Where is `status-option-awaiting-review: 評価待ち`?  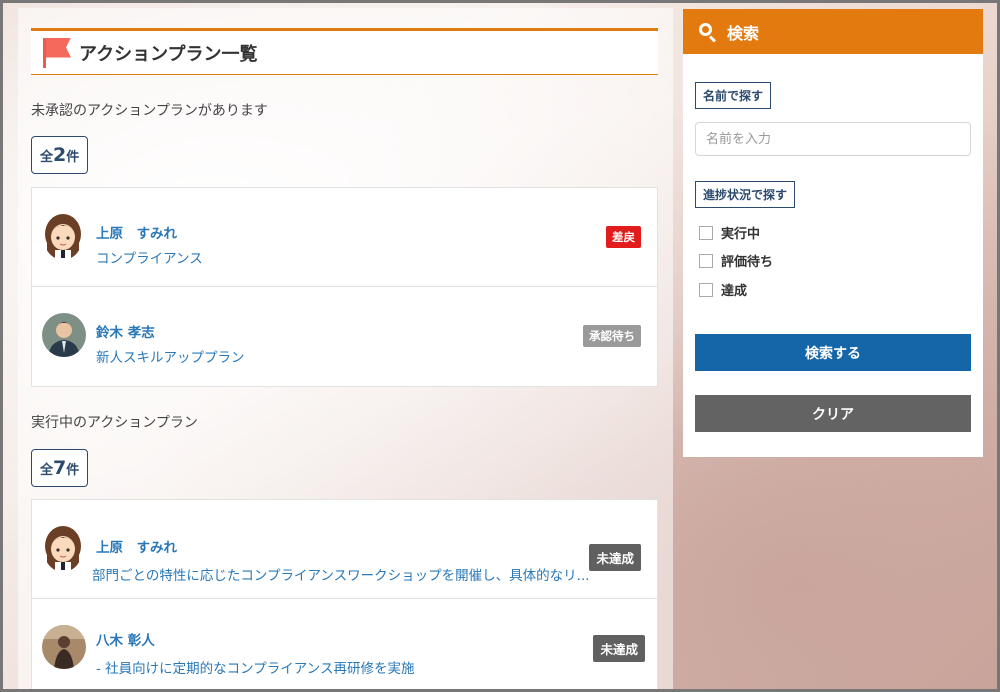 status-option-awaiting-review: 評価待ち is located at coordinates (736, 260).